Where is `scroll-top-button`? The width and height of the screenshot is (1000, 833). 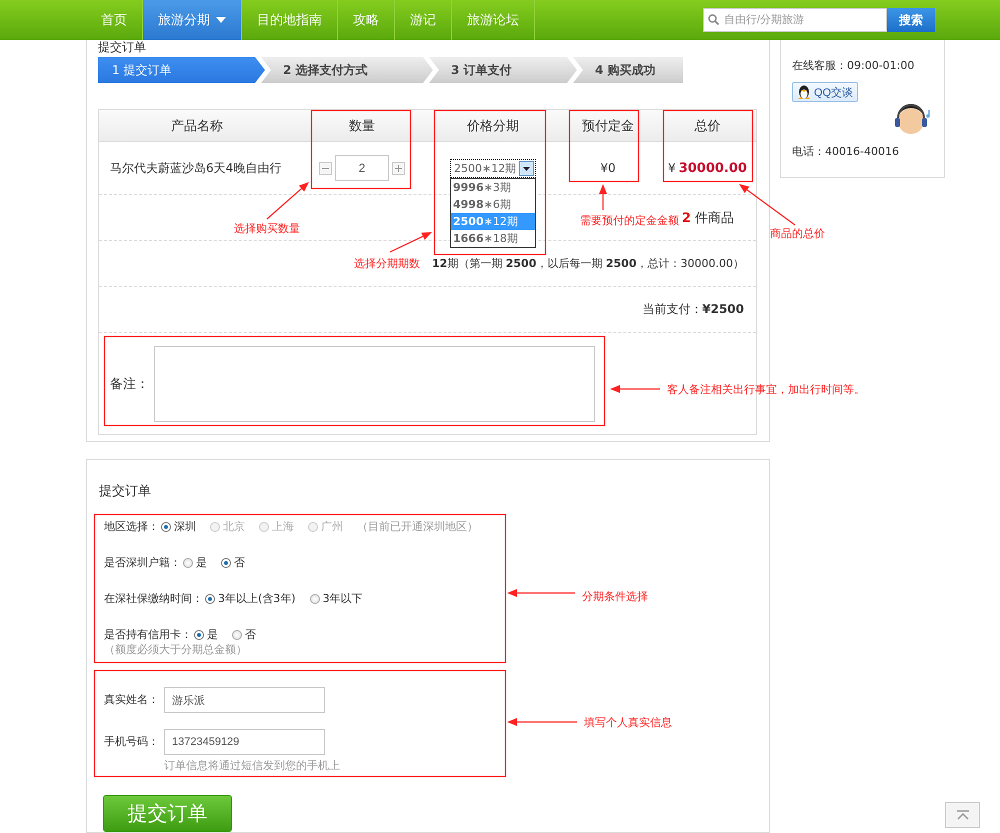 scroll-top-button is located at coordinates (962, 815).